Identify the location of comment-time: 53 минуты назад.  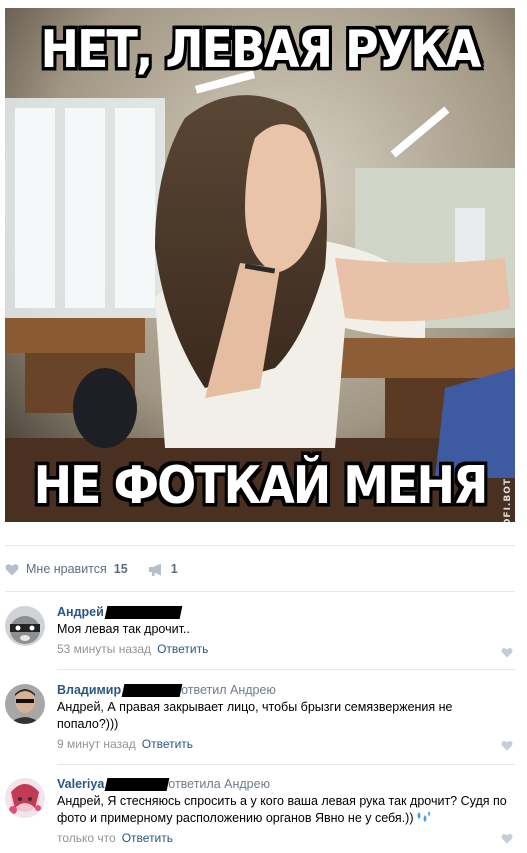
(104, 649).